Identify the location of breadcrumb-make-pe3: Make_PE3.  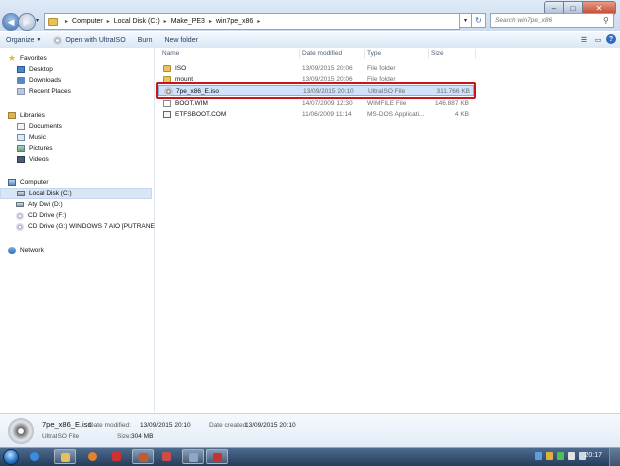
(188, 21).